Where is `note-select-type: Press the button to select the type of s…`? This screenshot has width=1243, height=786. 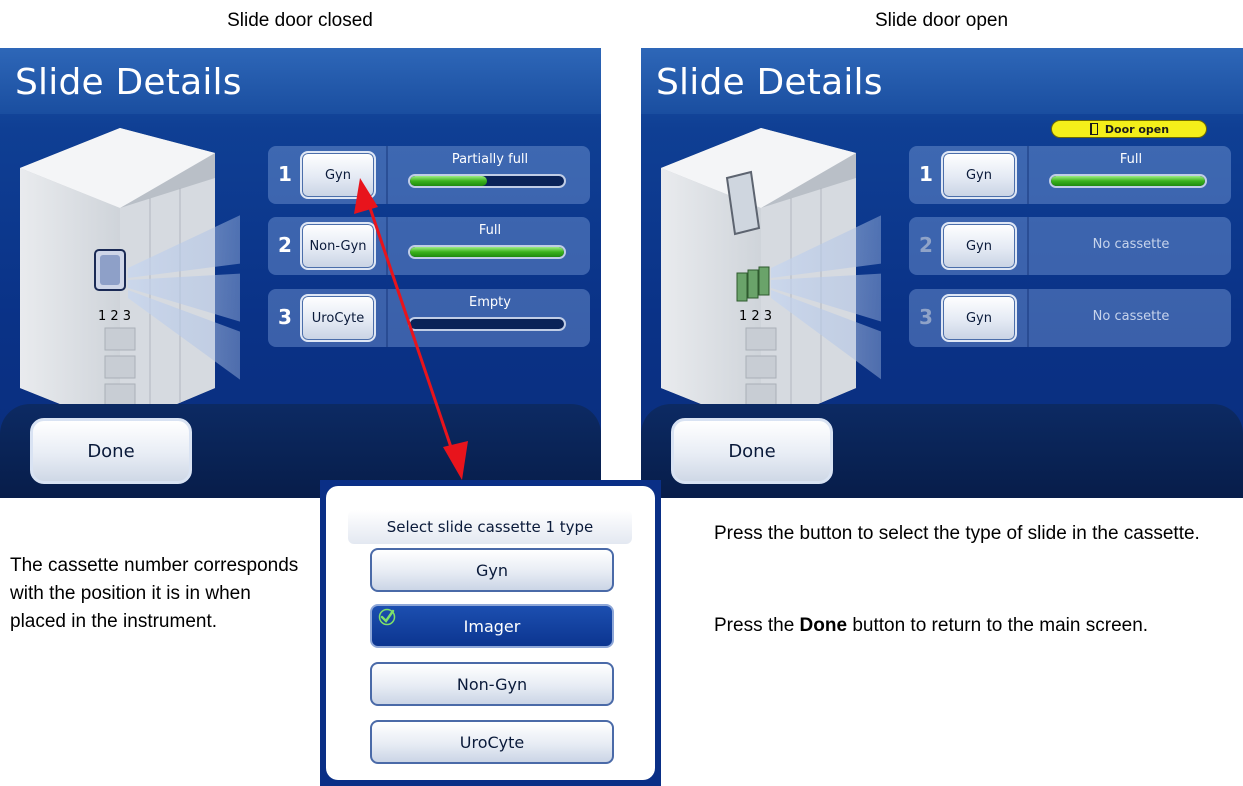 note-select-type: Press the button to select the type of s… is located at coordinates (957, 533).